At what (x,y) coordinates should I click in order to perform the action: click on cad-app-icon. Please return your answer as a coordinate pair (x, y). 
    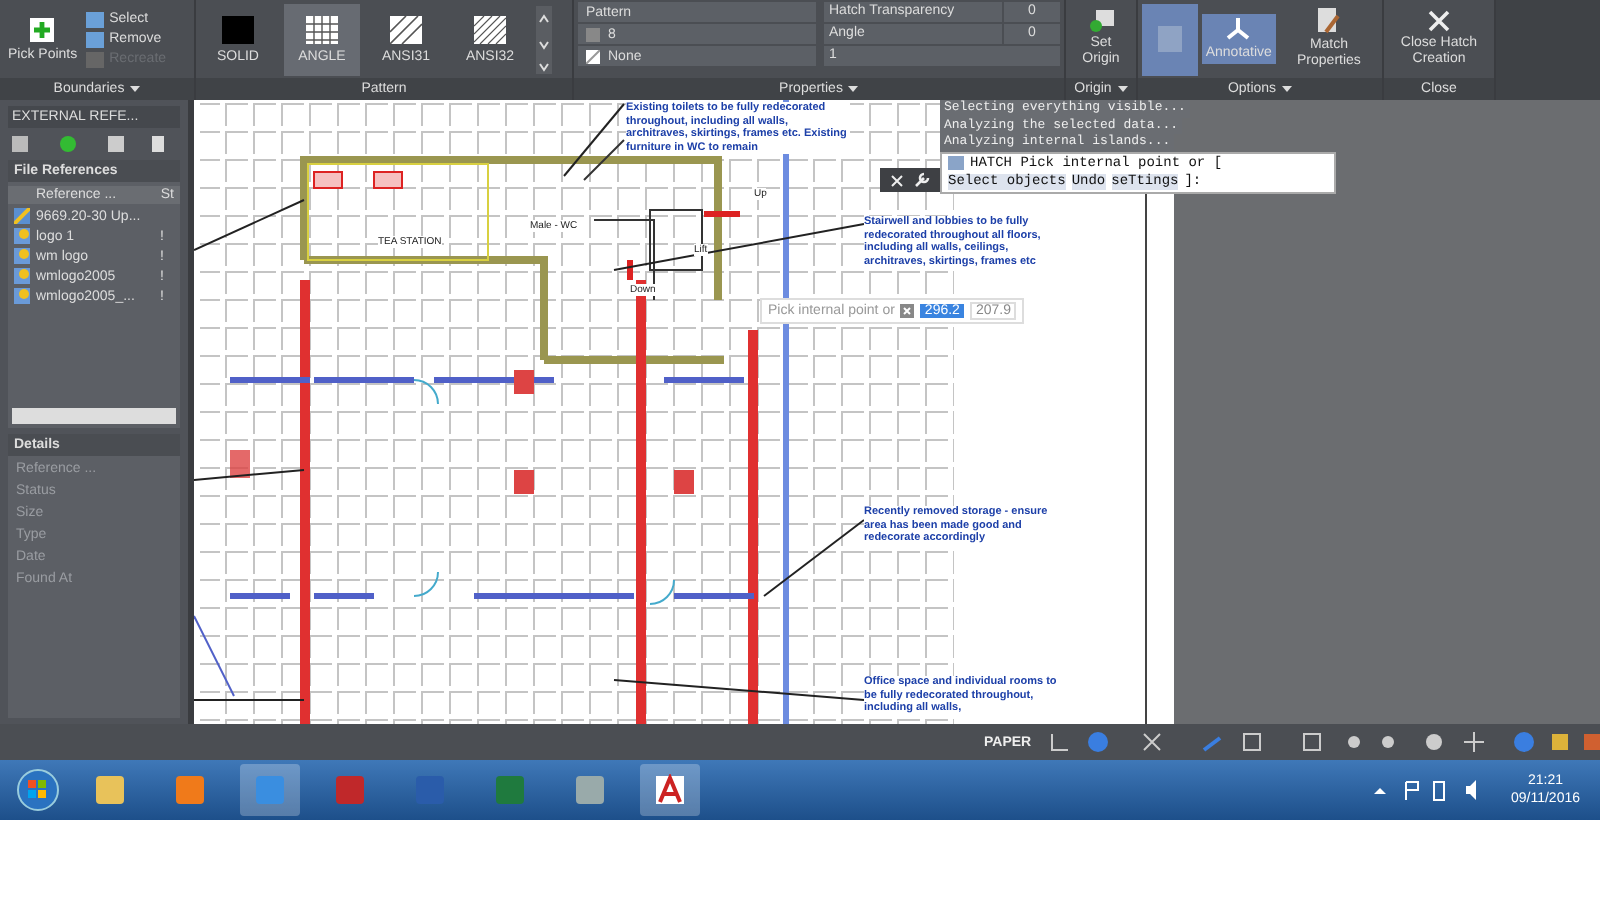
    Looking at the image, I should click on (670, 790).